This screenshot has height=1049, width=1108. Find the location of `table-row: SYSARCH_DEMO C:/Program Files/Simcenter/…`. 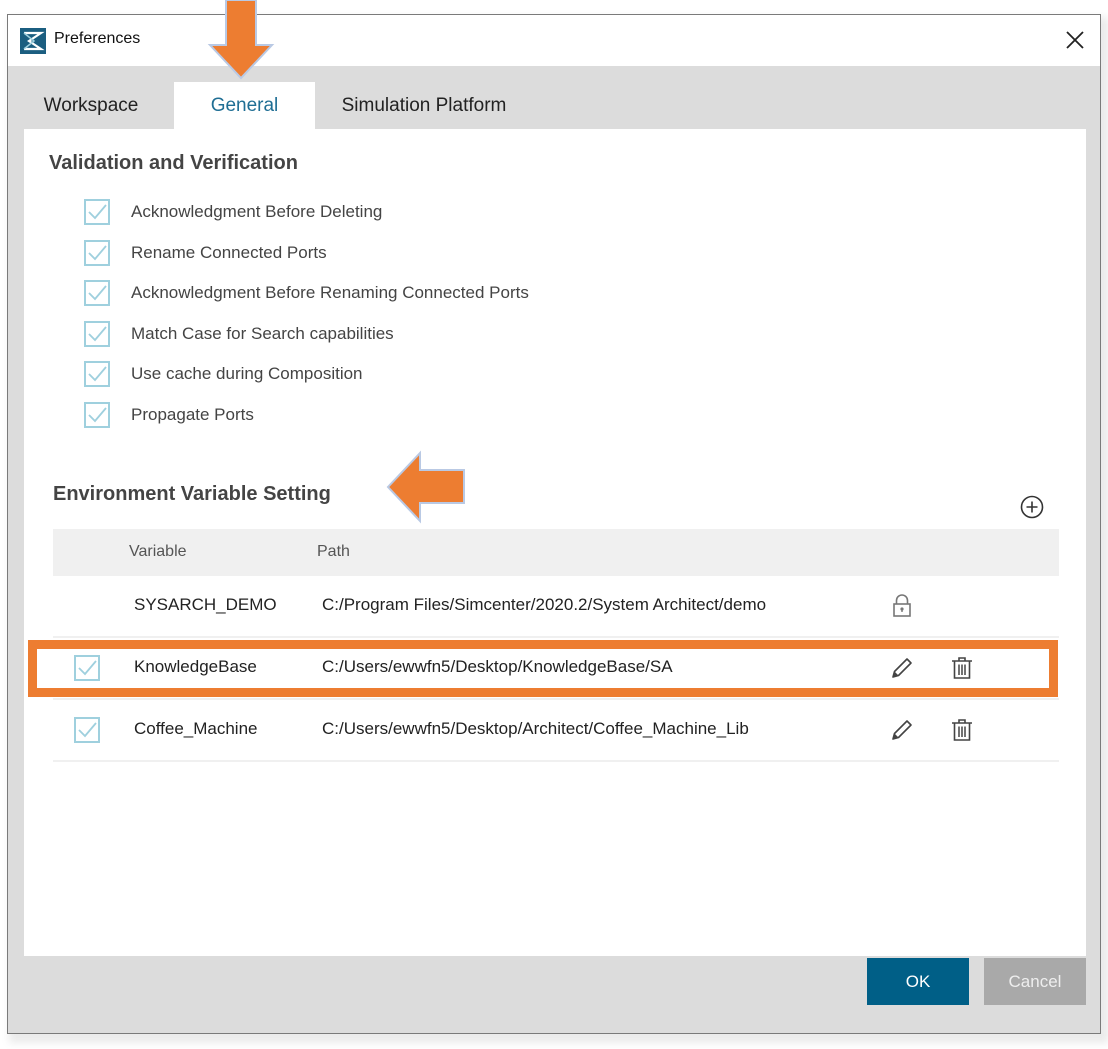

table-row: SYSARCH_DEMO C:/Program Files/Simcenter/… is located at coordinates (556, 607).